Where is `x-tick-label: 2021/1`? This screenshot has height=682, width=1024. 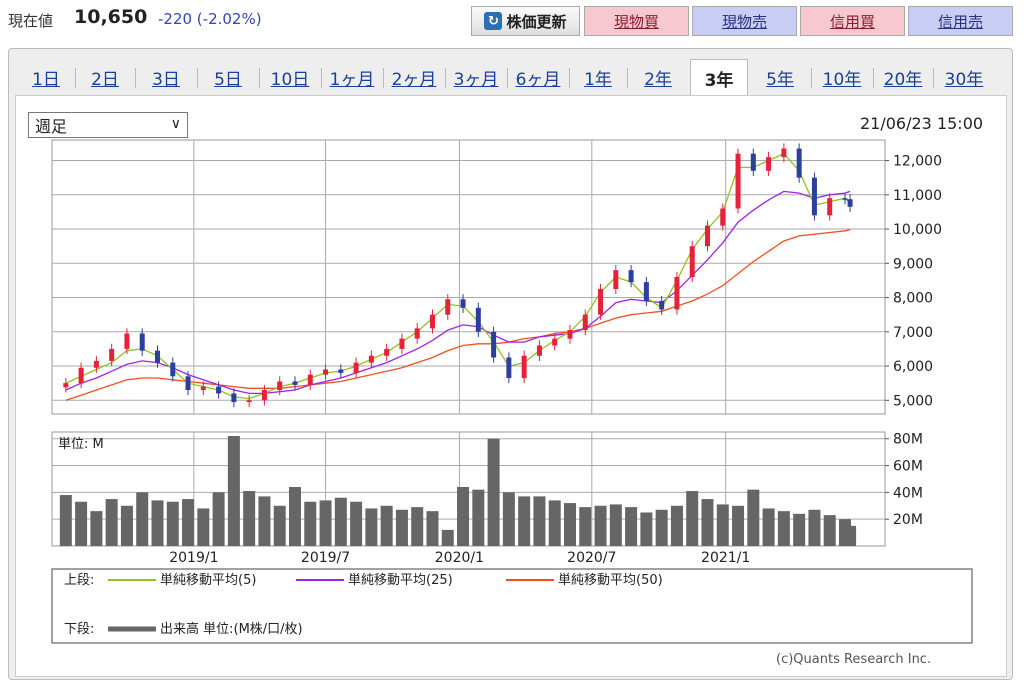
x-tick-label: 2021/1 is located at coordinates (725, 558).